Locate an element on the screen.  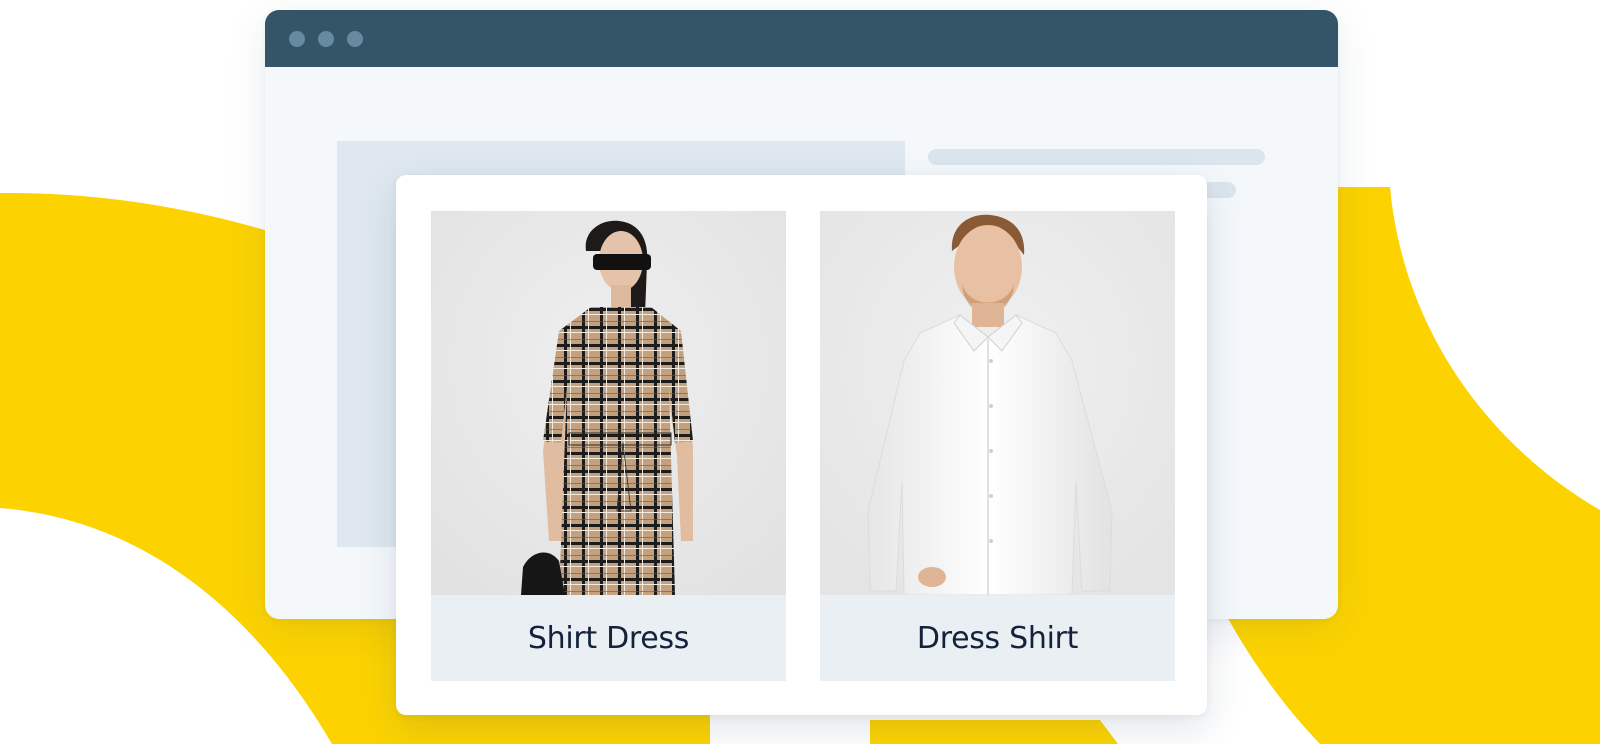
product-label: Dress Shirt is located at coordinates (997, 638).